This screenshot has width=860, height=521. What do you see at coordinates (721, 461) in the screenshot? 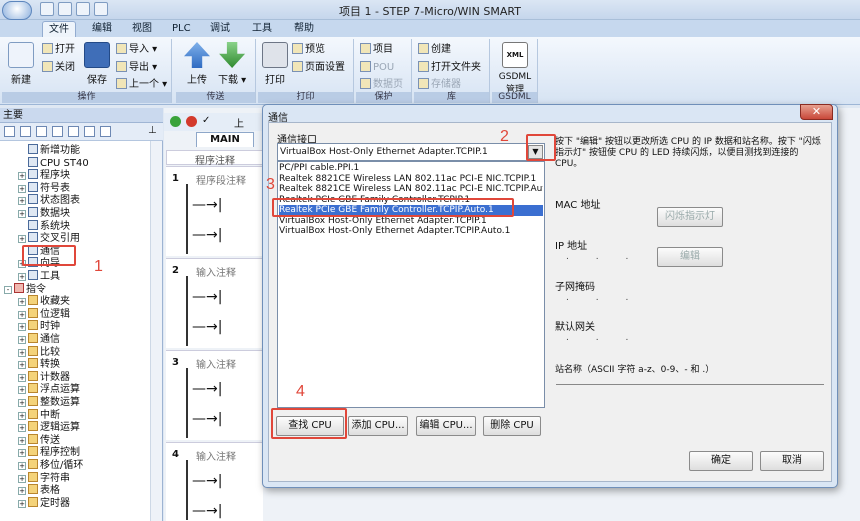
I see `ok-button: 确定` at bounding box center [721, 461].